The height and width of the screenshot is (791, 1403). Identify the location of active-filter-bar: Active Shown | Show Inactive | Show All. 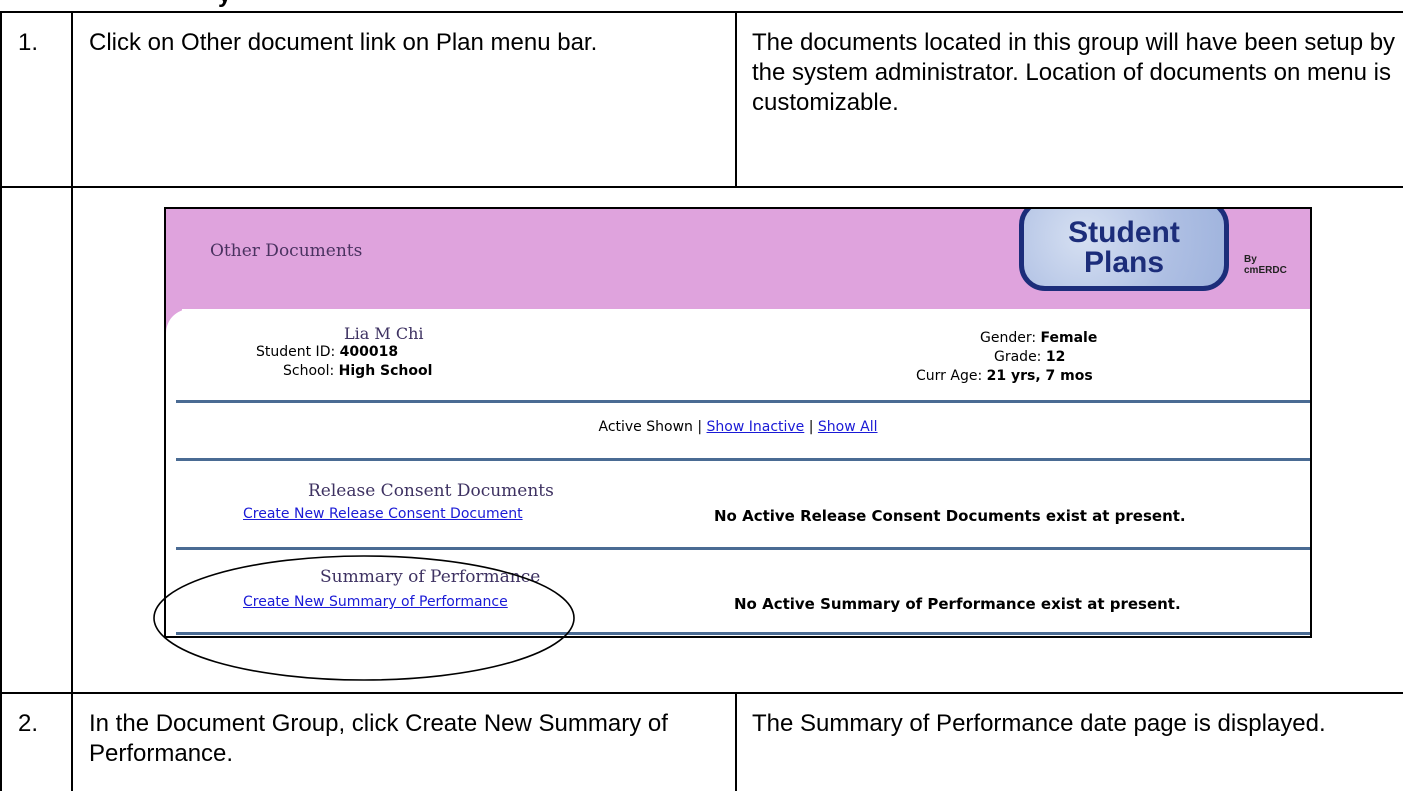
(738, 427).